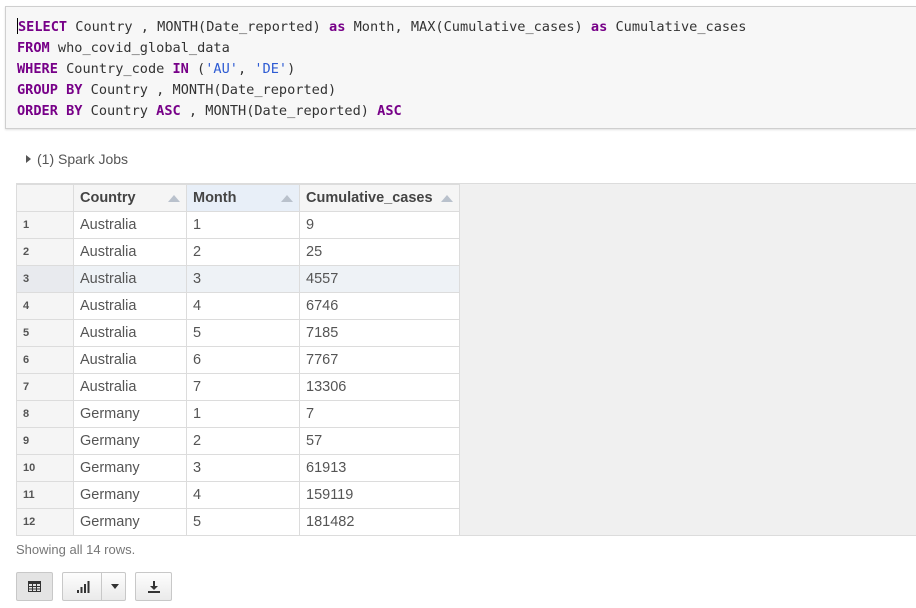 This screenshot has height=608, width=916. I want to click on sql-text: Month, MAX(Cumulative_cases), so click(468, 27).